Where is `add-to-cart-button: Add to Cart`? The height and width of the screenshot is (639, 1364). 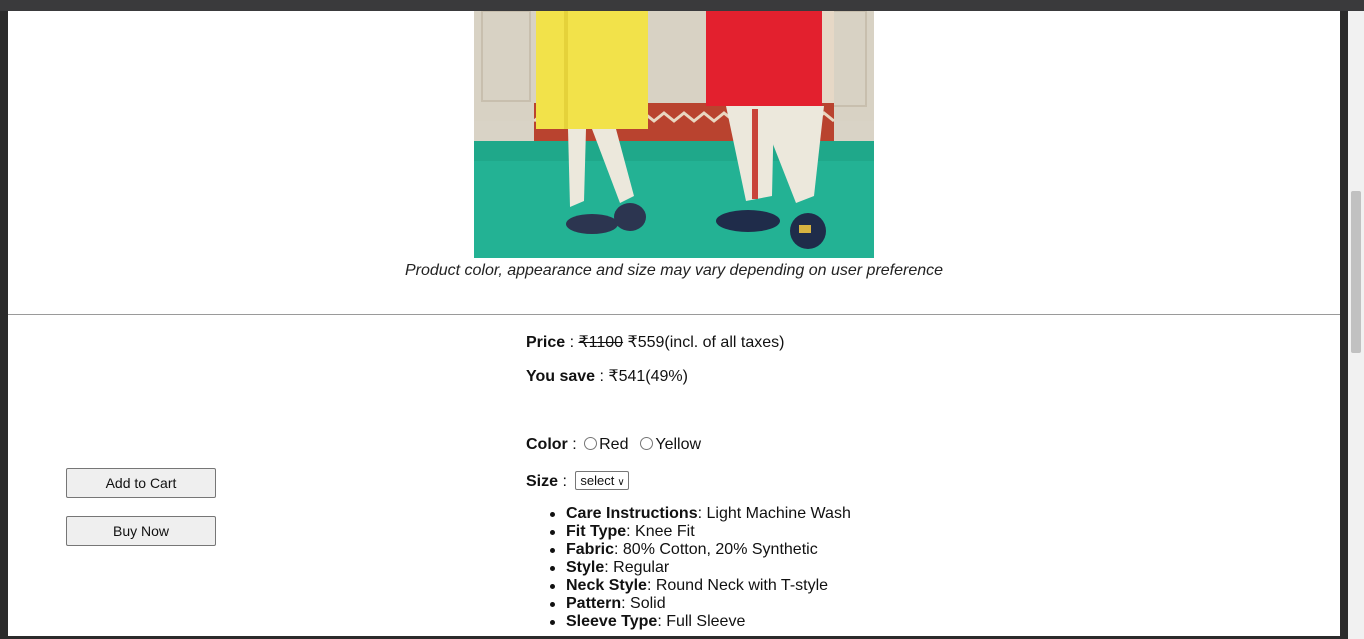 add-to-cart-button: Add to Cart is located at coordinates (141, 483).